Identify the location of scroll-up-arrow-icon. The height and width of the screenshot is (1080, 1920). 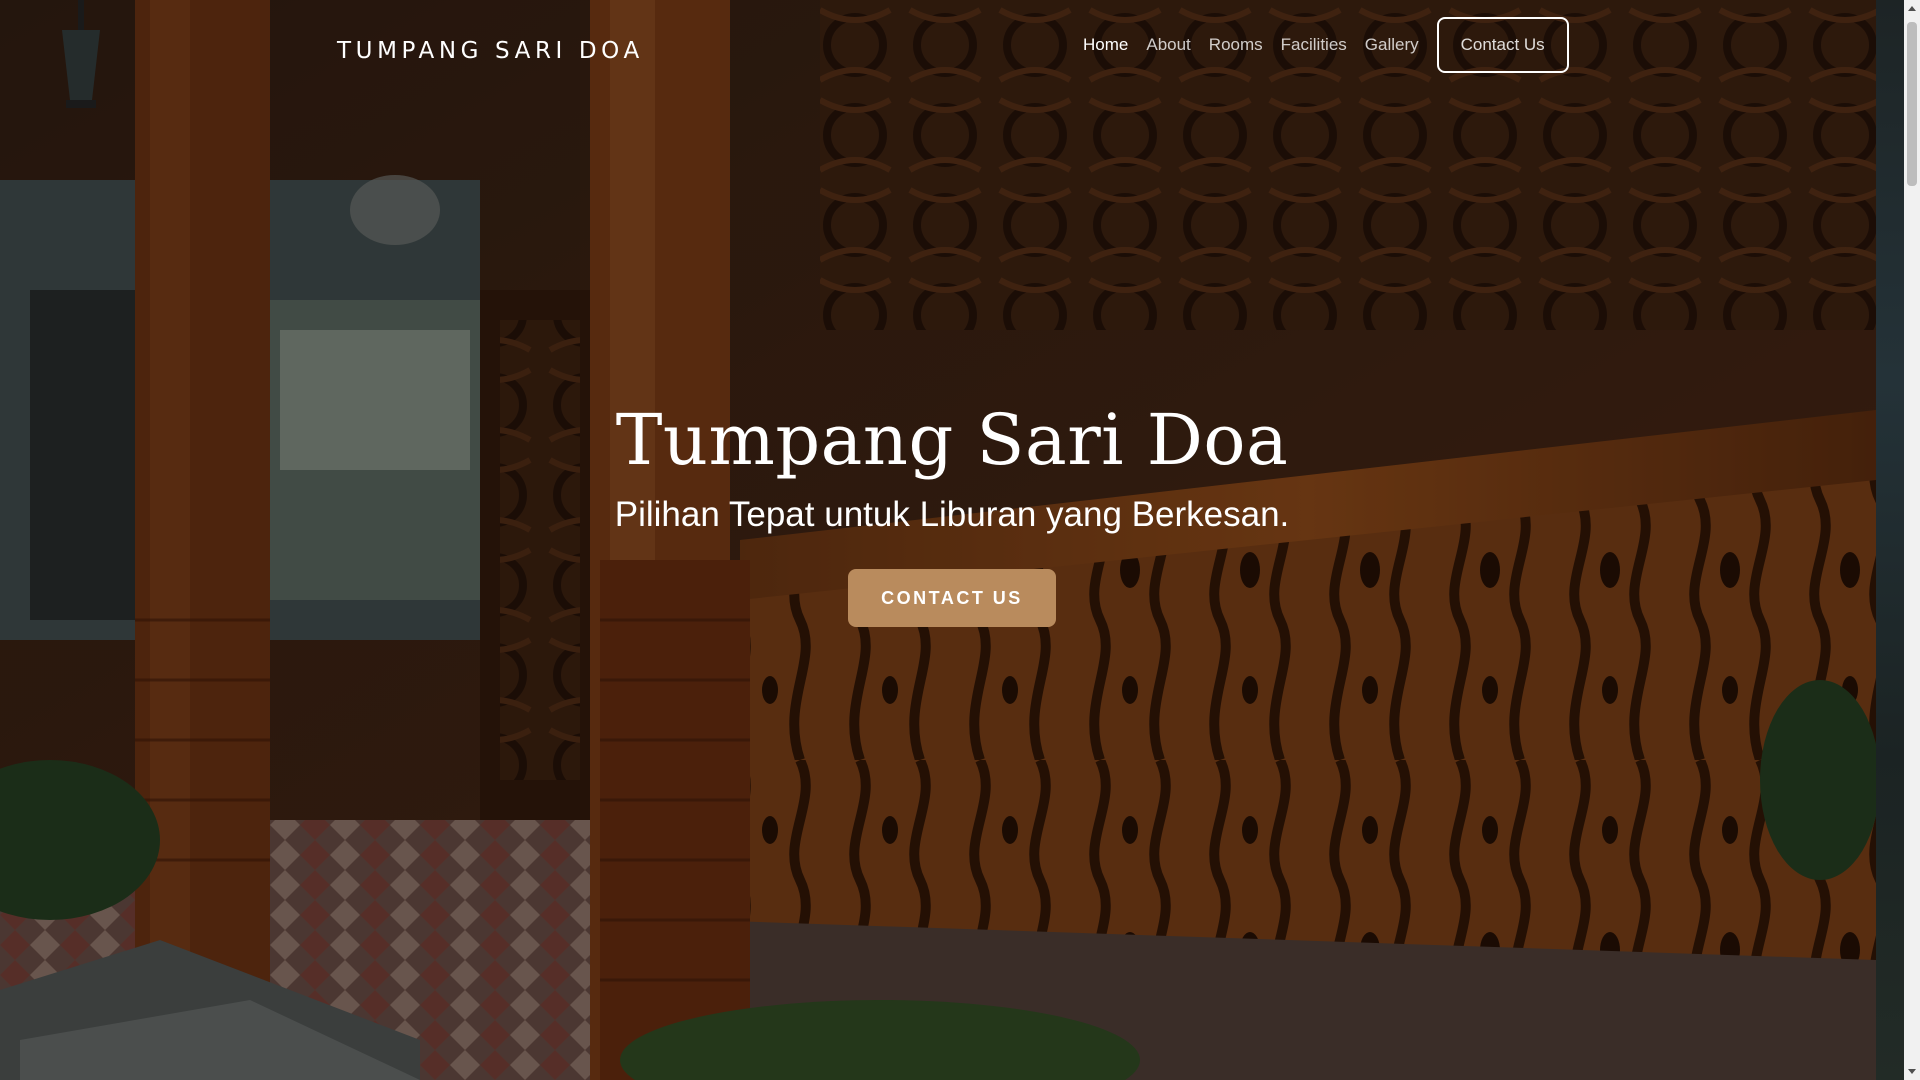
(1912, 8).